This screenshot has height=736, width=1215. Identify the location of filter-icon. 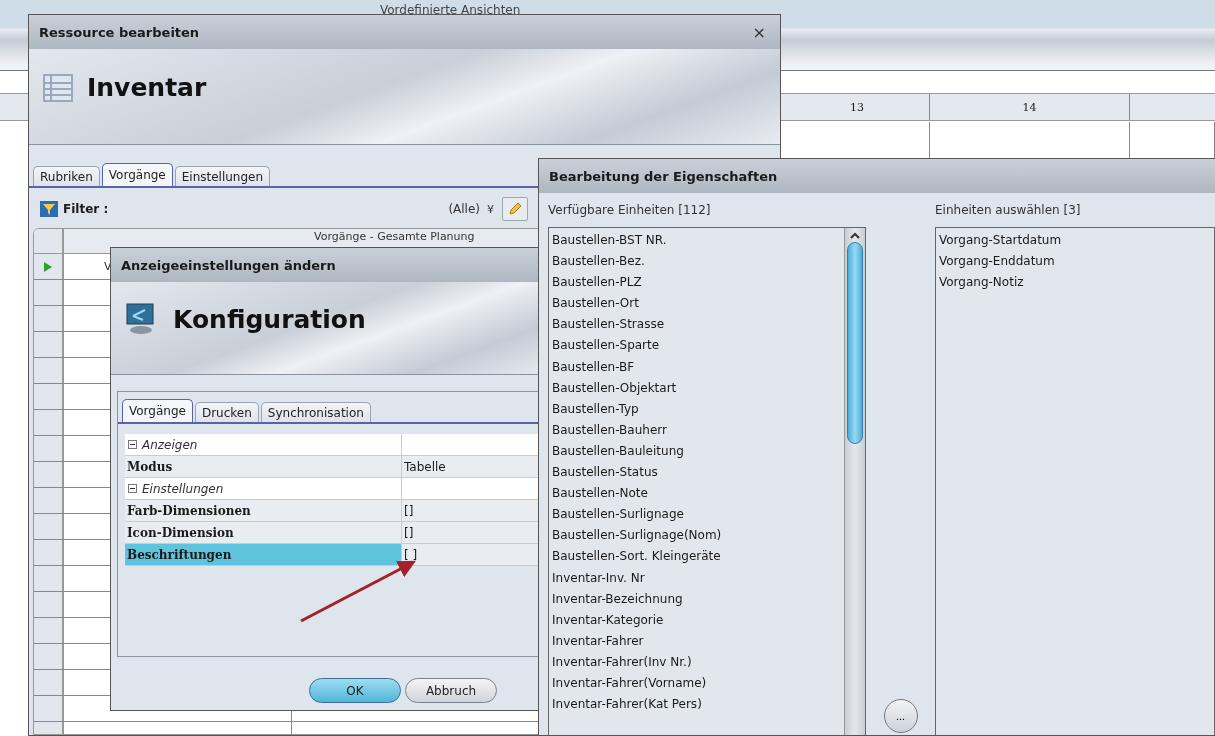
(49, 209).